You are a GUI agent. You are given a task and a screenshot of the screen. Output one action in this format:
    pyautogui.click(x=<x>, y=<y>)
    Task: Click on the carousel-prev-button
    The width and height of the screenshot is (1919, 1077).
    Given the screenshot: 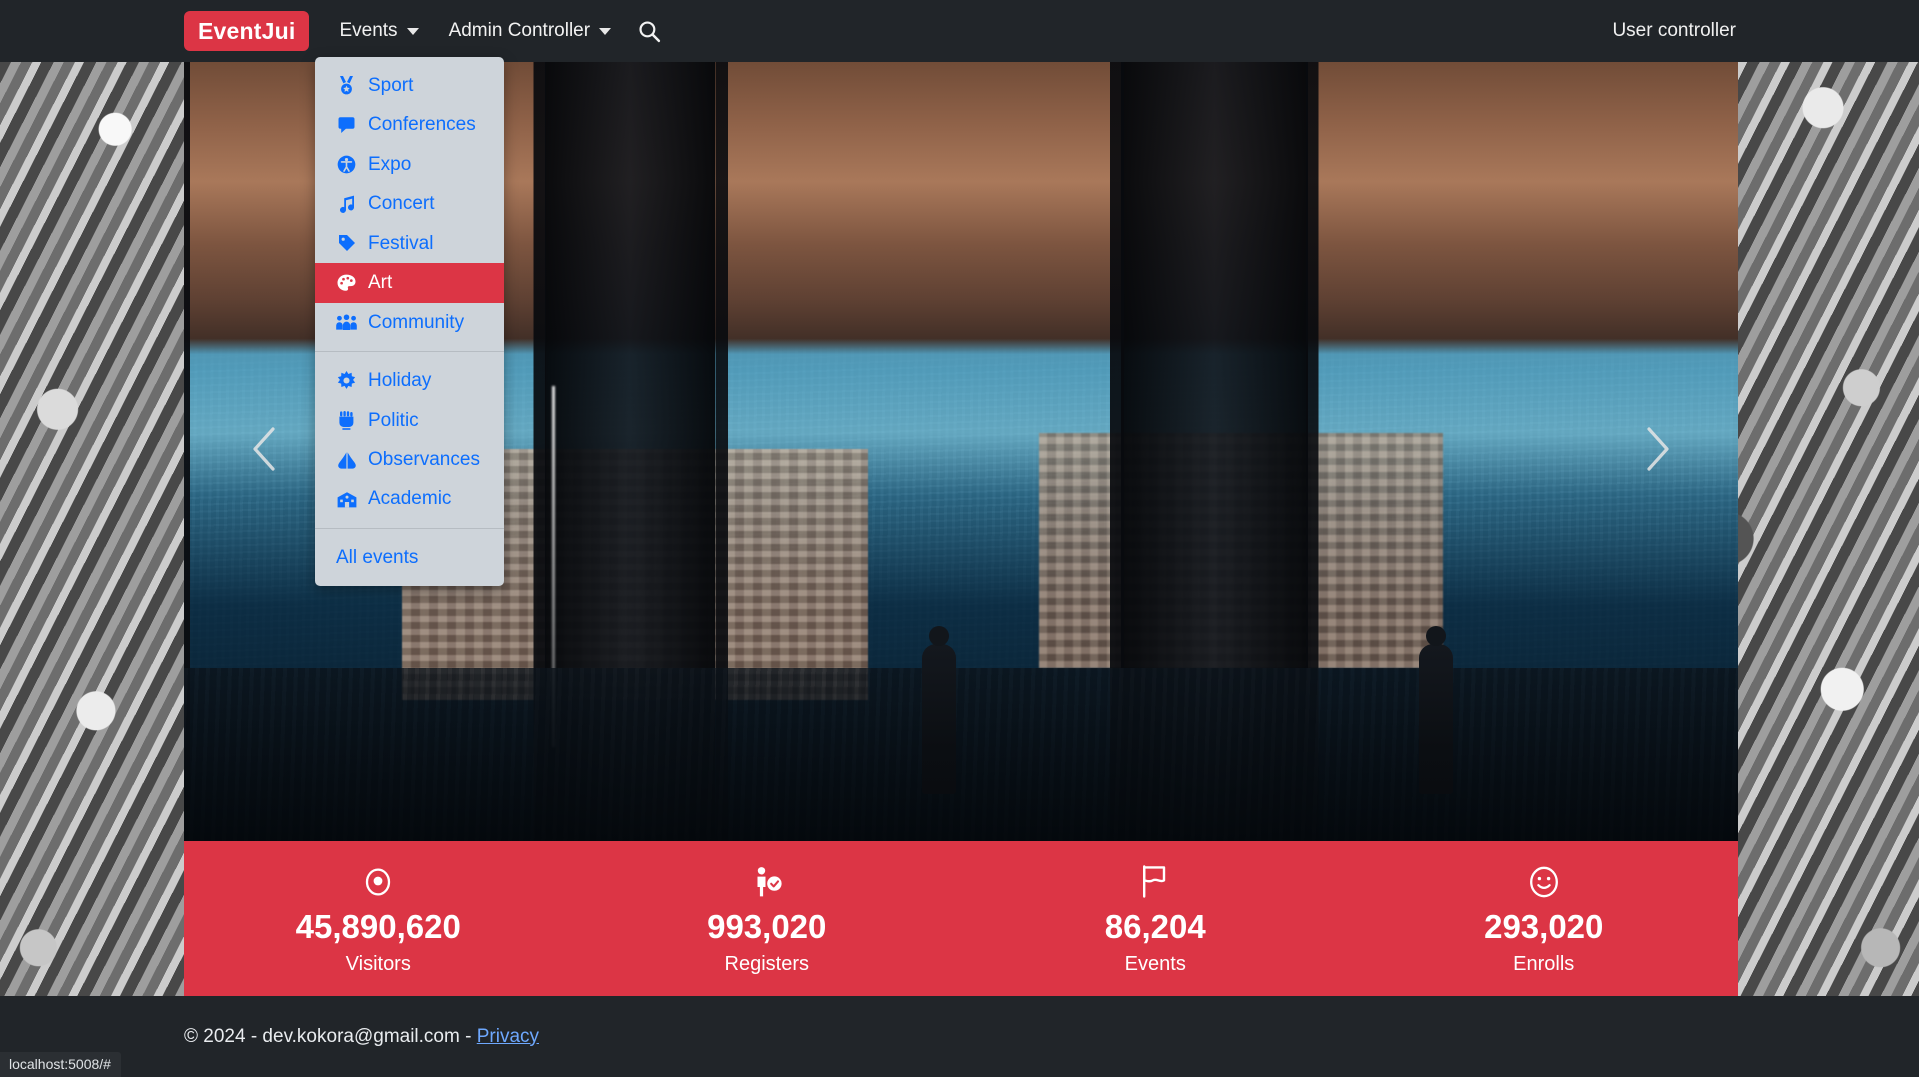 What is the action you would take?
    pyautogui.click(x=264, y=449)
    